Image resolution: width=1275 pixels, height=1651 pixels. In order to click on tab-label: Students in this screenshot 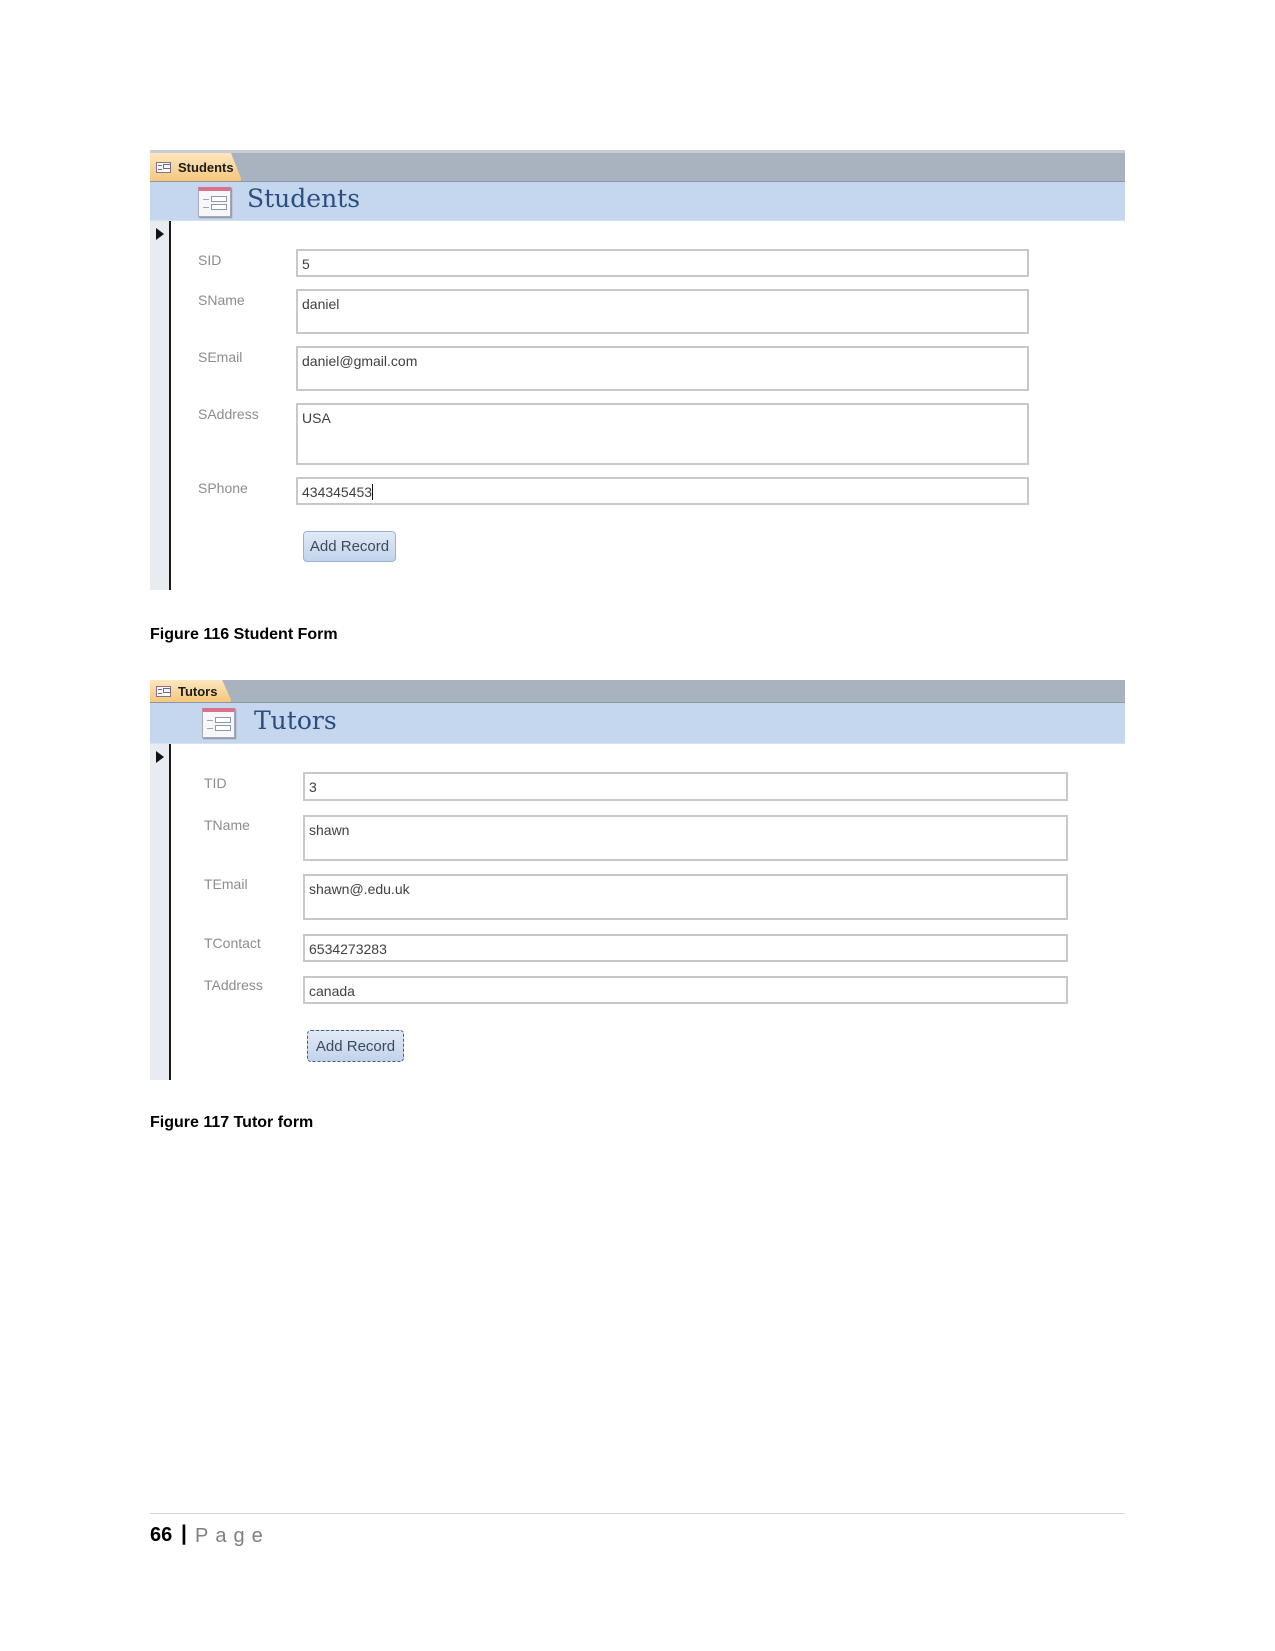, I will do `click(206, 167)`.